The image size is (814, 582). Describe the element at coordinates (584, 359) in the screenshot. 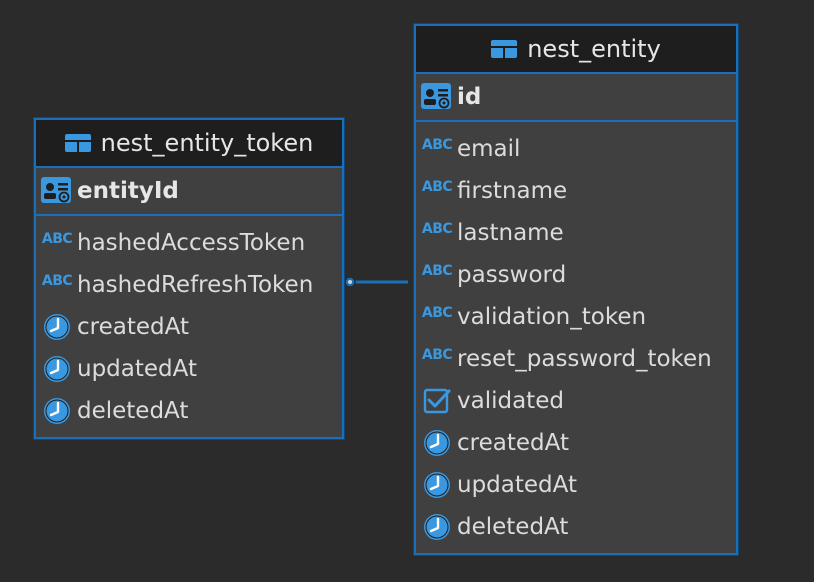

I see `column-name: reset_password_token` at that location.